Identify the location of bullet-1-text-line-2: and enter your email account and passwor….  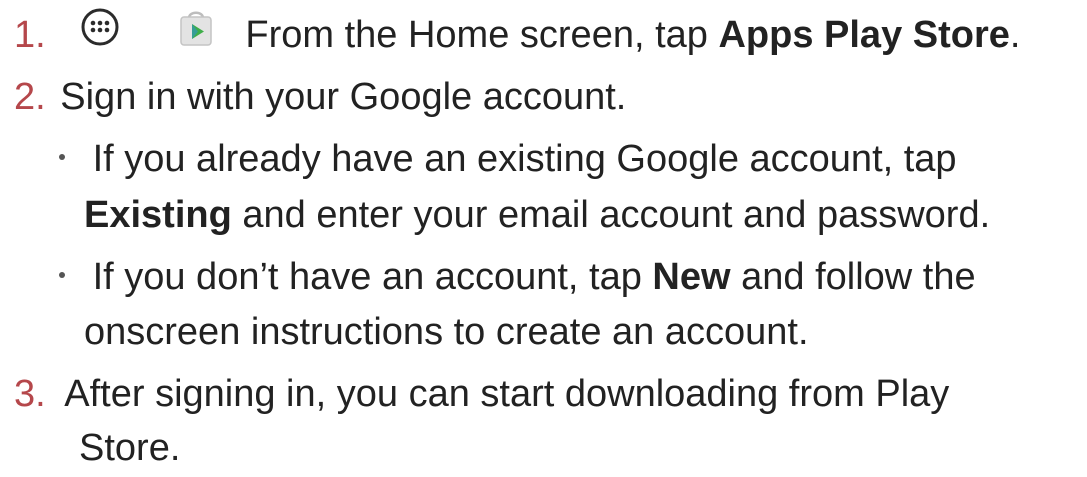
(611, 215).